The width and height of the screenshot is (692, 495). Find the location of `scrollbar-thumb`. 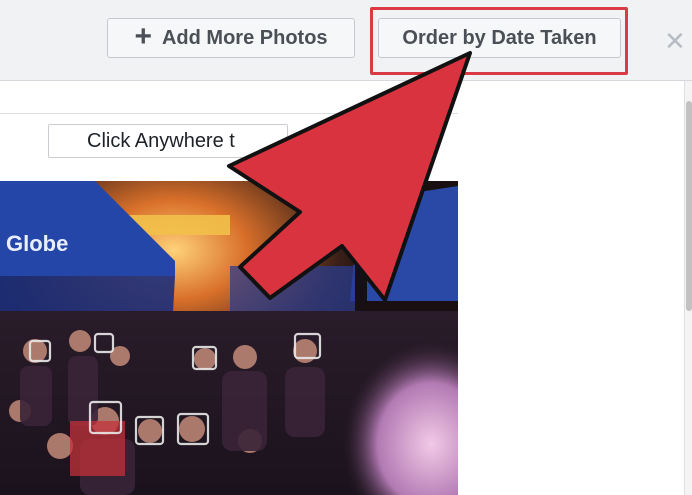

scrollbar-thumb is located at coordinates (689, 206).